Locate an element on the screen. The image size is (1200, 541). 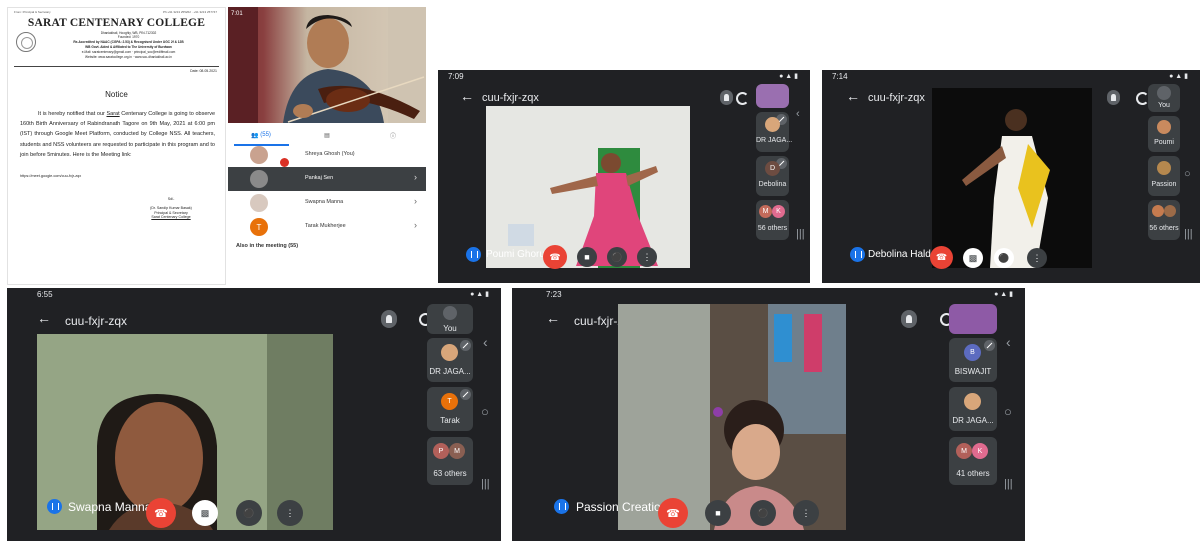
tab-chat: ▤ is located at coordinates (327, 135).